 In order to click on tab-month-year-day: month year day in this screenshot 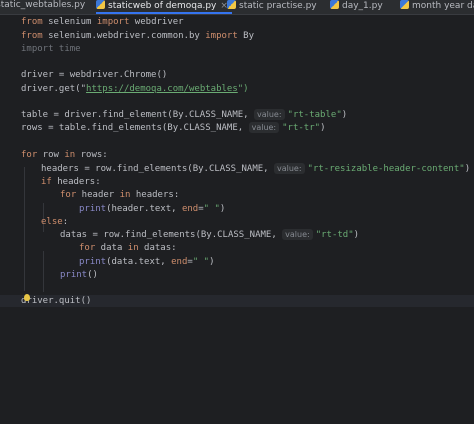, I will do `click(437, 7)`.